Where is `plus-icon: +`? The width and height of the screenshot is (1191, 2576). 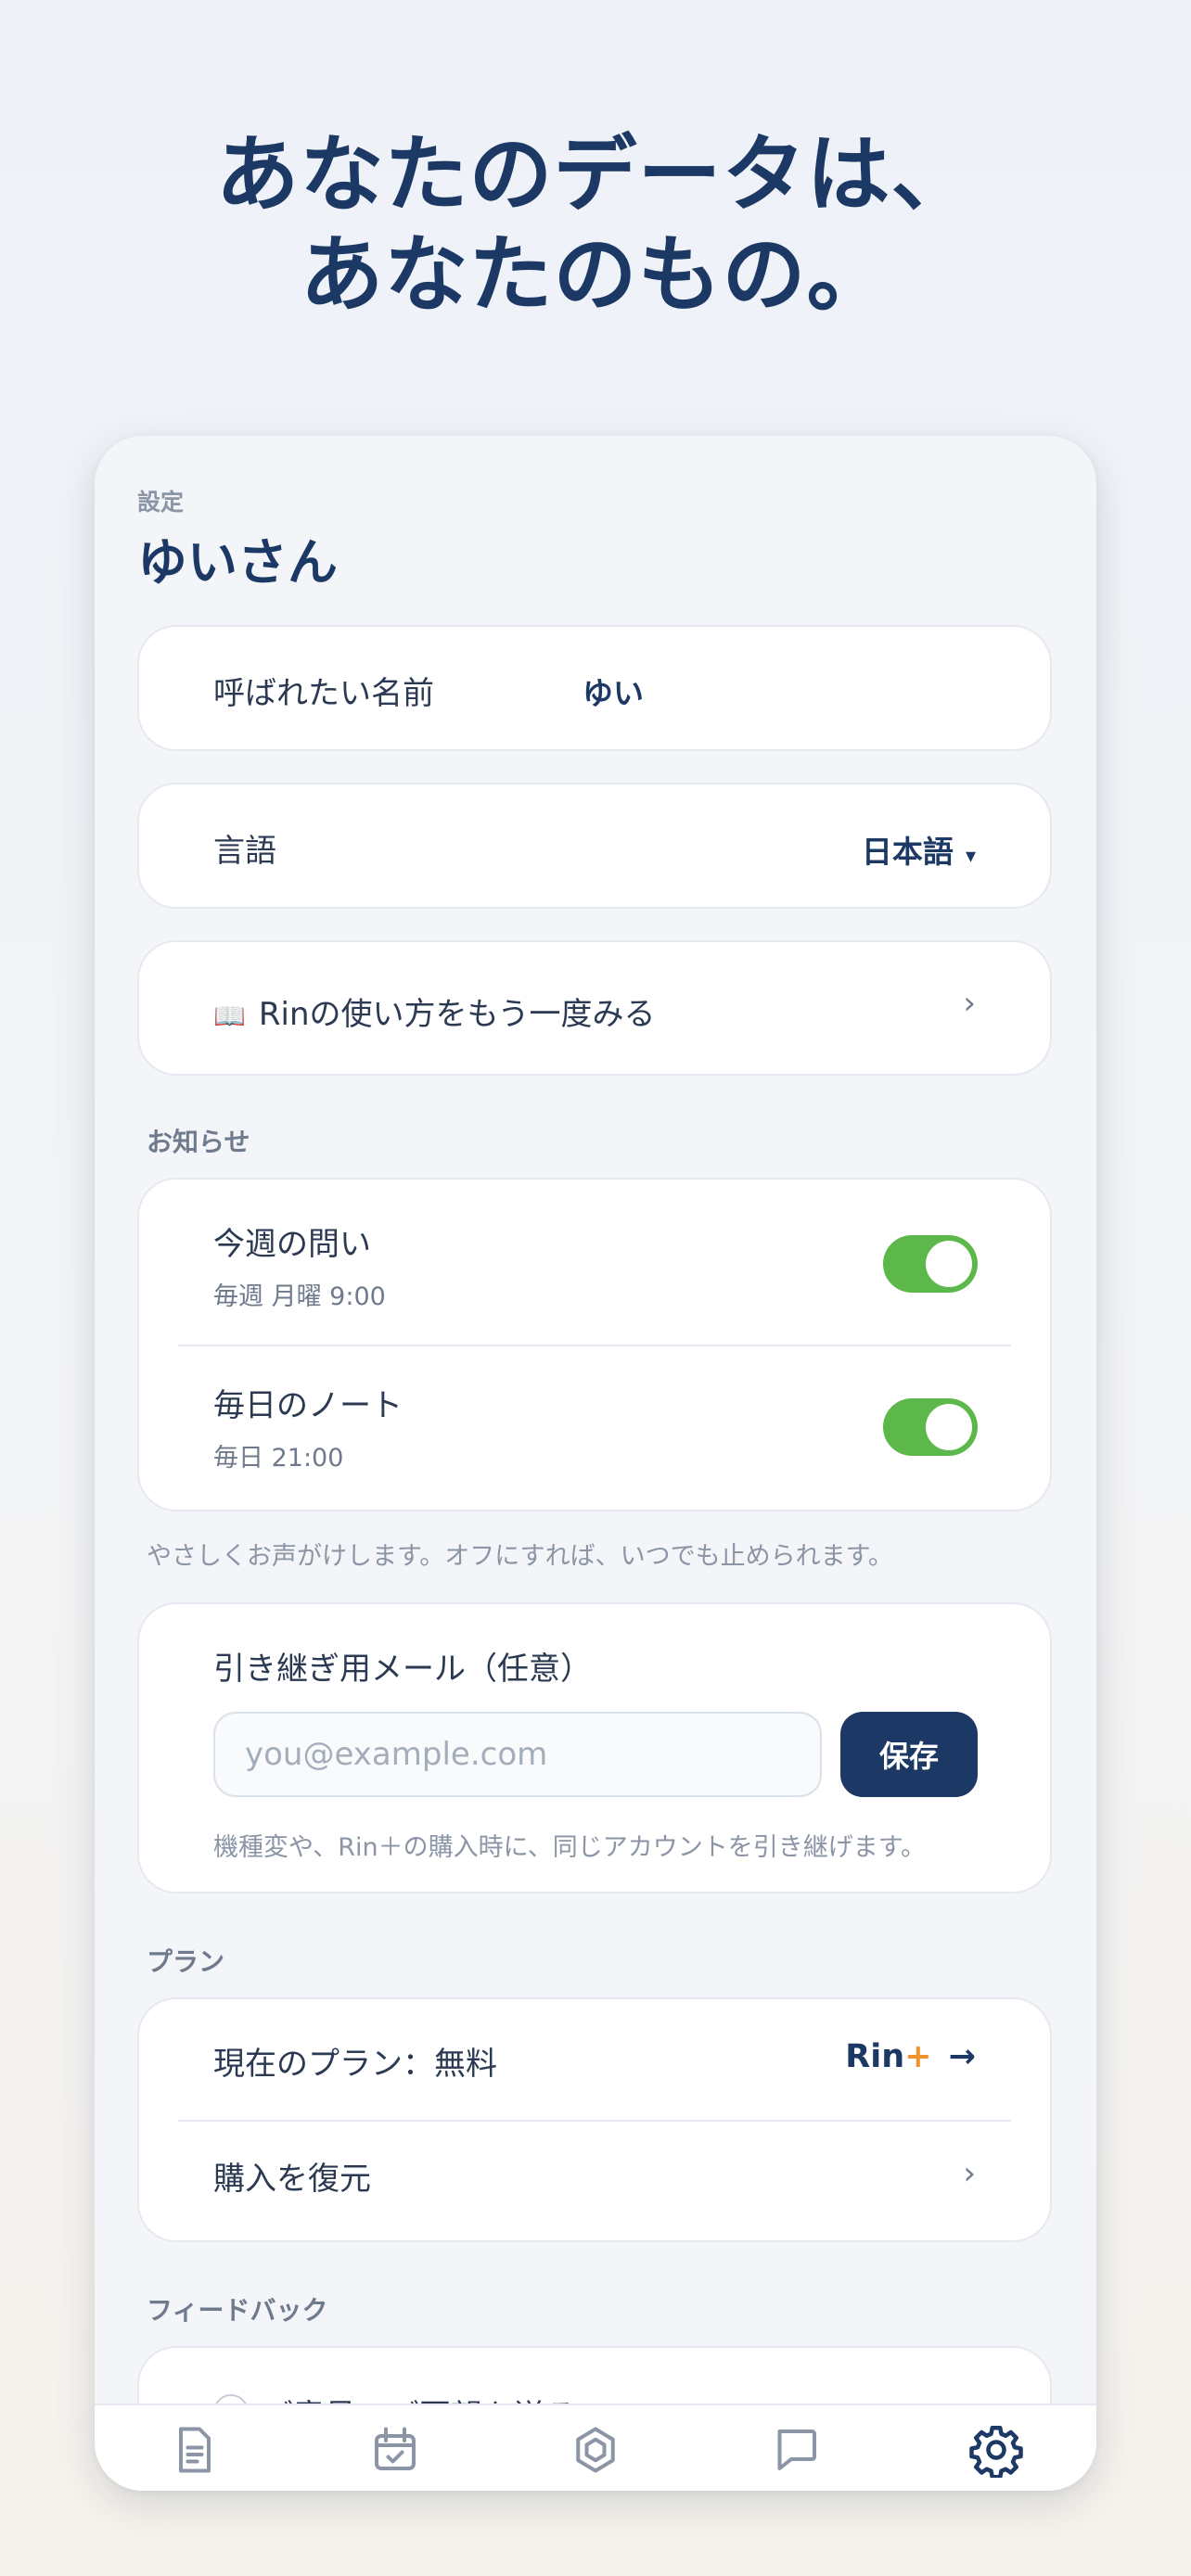
plus-icon: + is located at coordinates (918, 2057).